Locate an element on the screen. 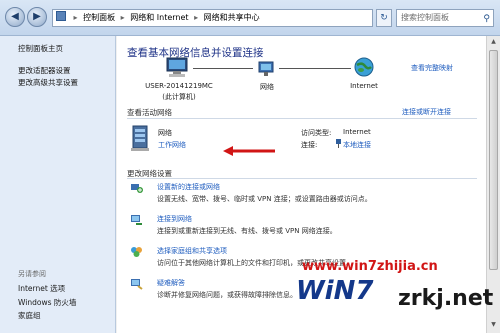 The width and height of the screenshot is (500, 333). search-input: 搜索控制面板 ⚲ is located at coordinates (445, 18).